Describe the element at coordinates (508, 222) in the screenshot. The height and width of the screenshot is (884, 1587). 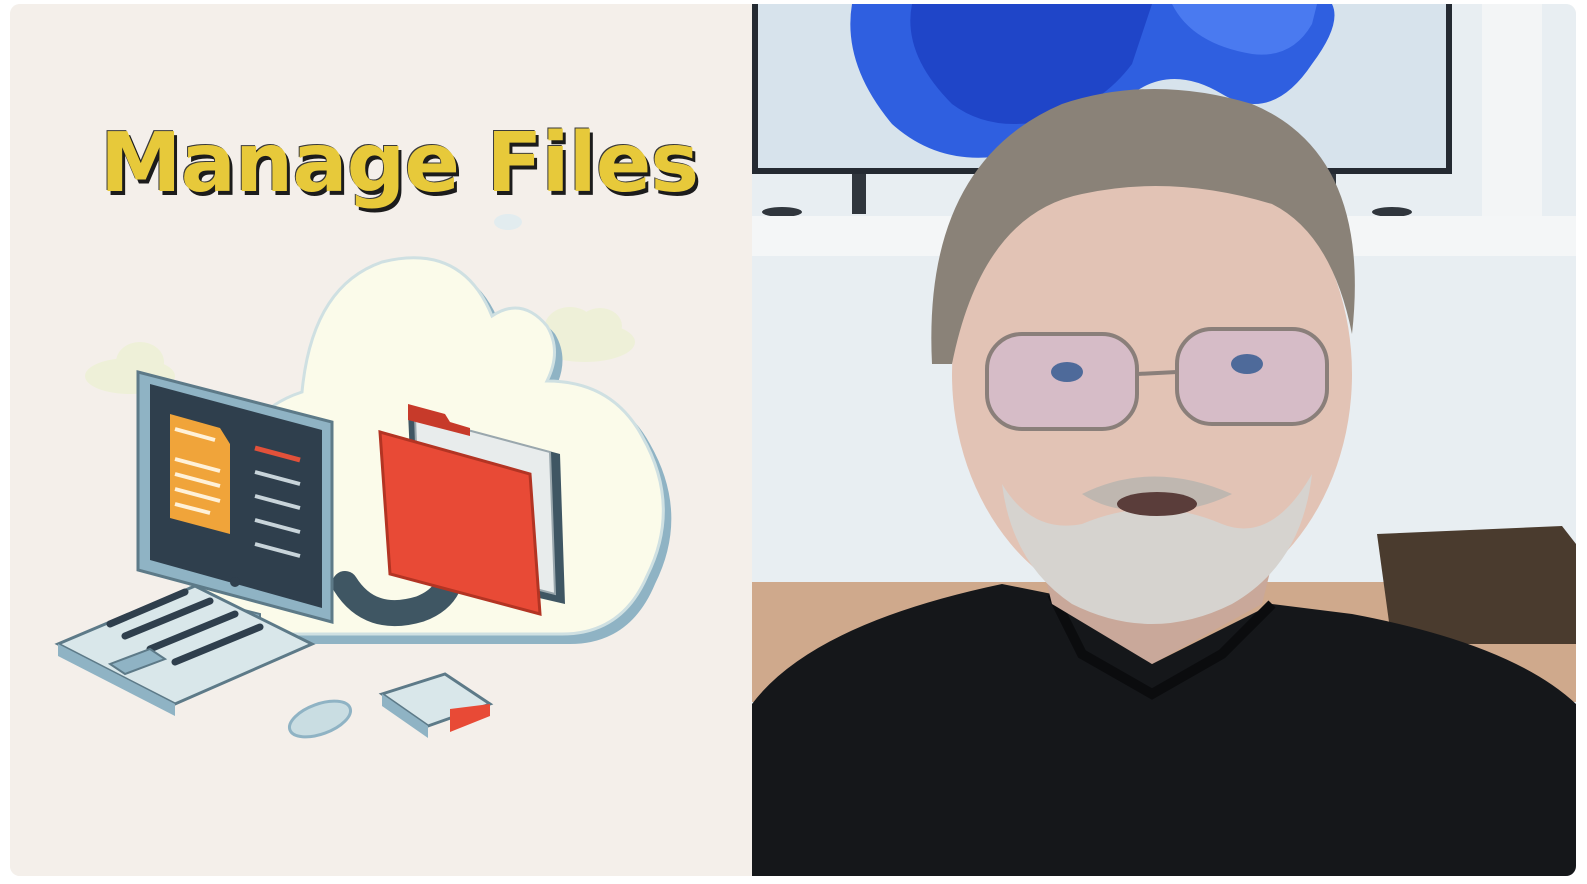
I see `tiny-cloud-icon` at that location.